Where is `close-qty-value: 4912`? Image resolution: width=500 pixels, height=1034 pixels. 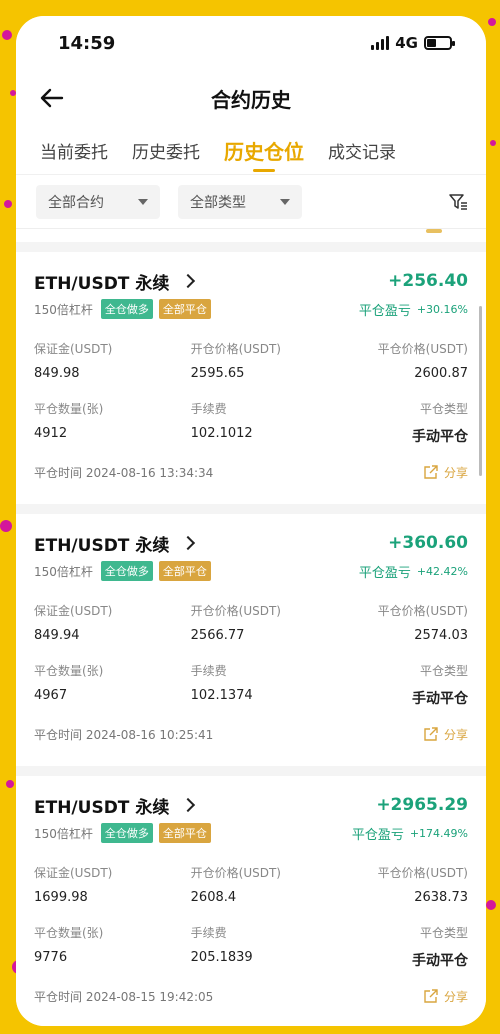 close-qty-value: 4912 is located at coordinates (51, 433).